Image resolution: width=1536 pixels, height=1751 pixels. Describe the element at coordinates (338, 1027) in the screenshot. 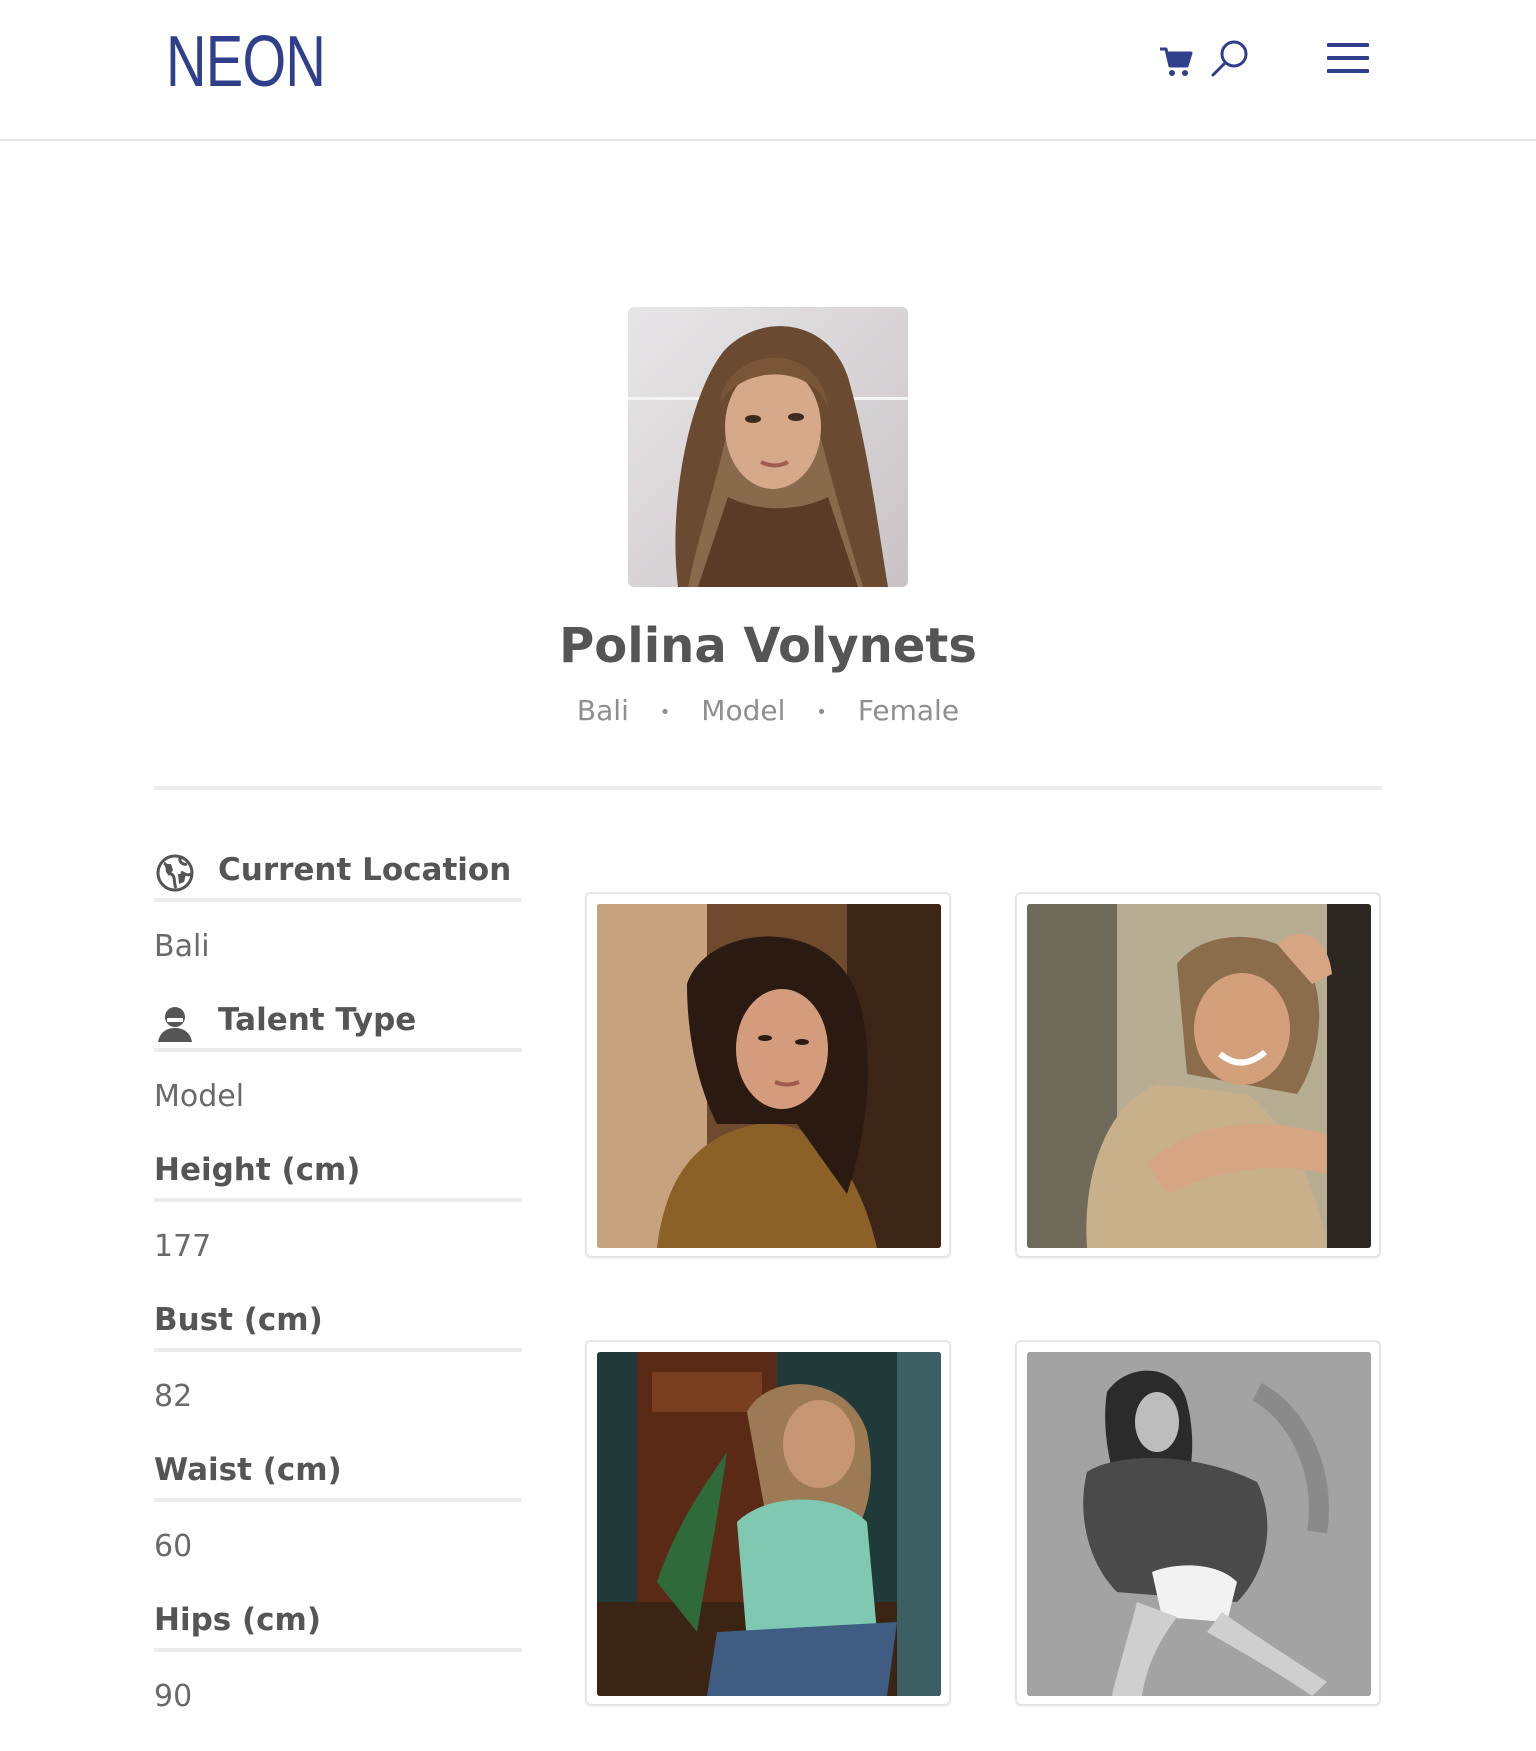

I see `attr-talent-title: Talent Type` at that location.